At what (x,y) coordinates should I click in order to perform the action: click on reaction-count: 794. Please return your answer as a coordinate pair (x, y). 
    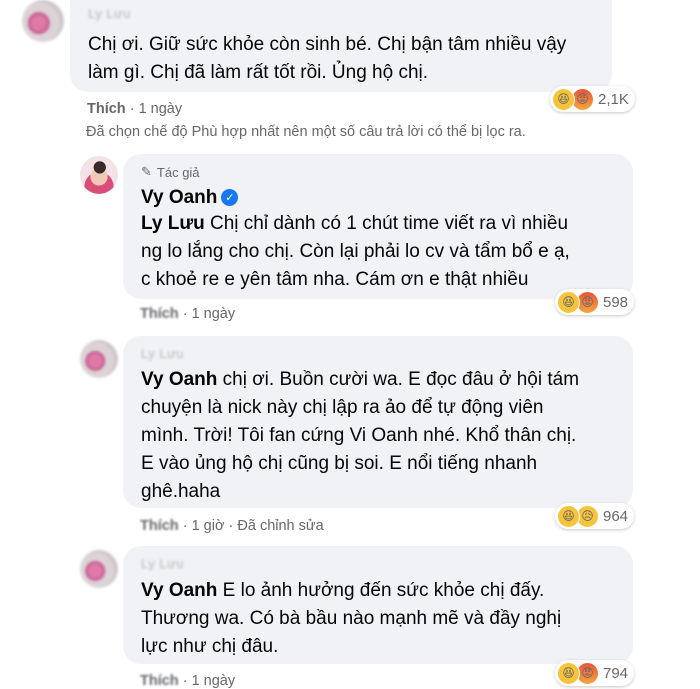
    Looking at the image, I should click on (616, 673).